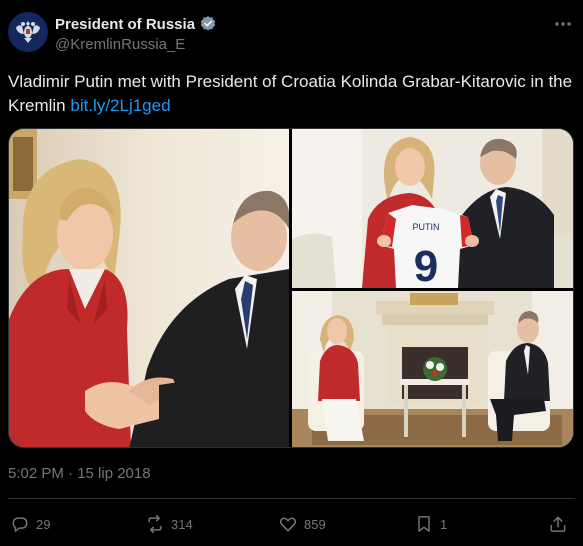 This screenshot has height=546, width=583. What do you see at coordinates (120, 44) in the screenshot?
I see `account-handle: @KremlinRussia_E` at bounding box center [120, 44].